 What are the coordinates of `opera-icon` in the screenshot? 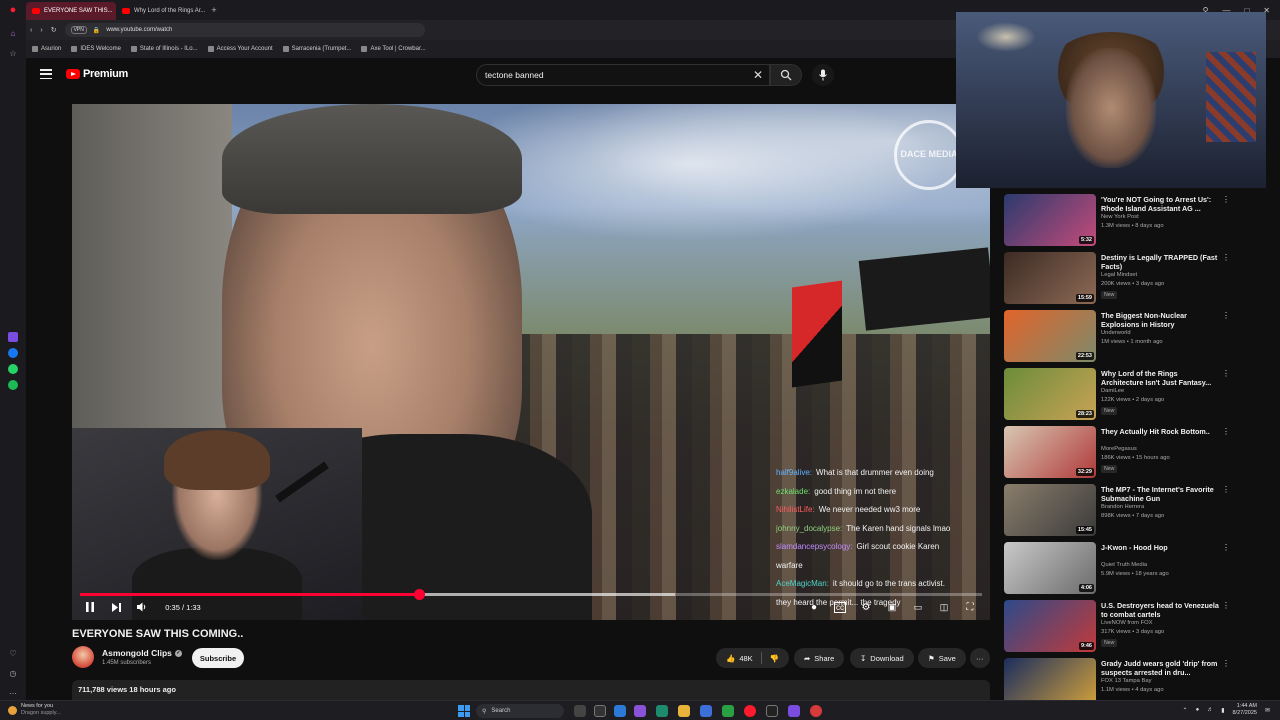 It's located at (750, 711).